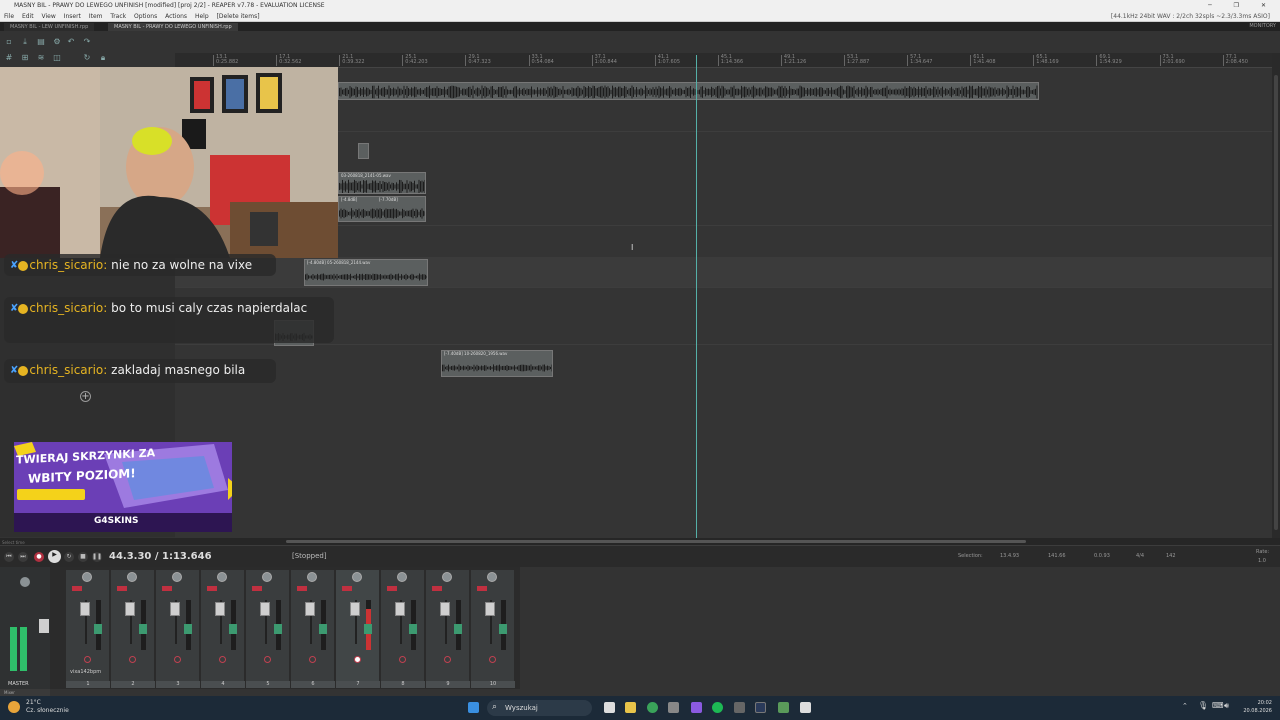 This screenshot has width=1280, height=720. I want to click on steam-icon, so click(760, 707).